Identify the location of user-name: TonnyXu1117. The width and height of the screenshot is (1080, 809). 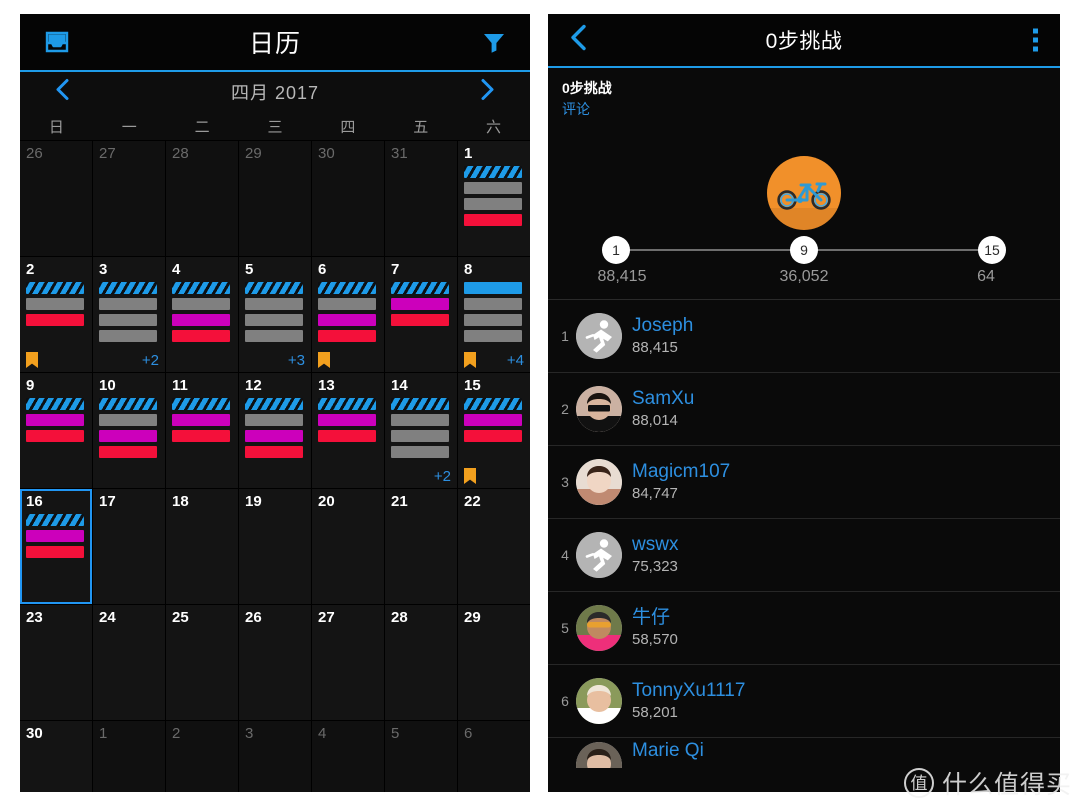
(688, 691).